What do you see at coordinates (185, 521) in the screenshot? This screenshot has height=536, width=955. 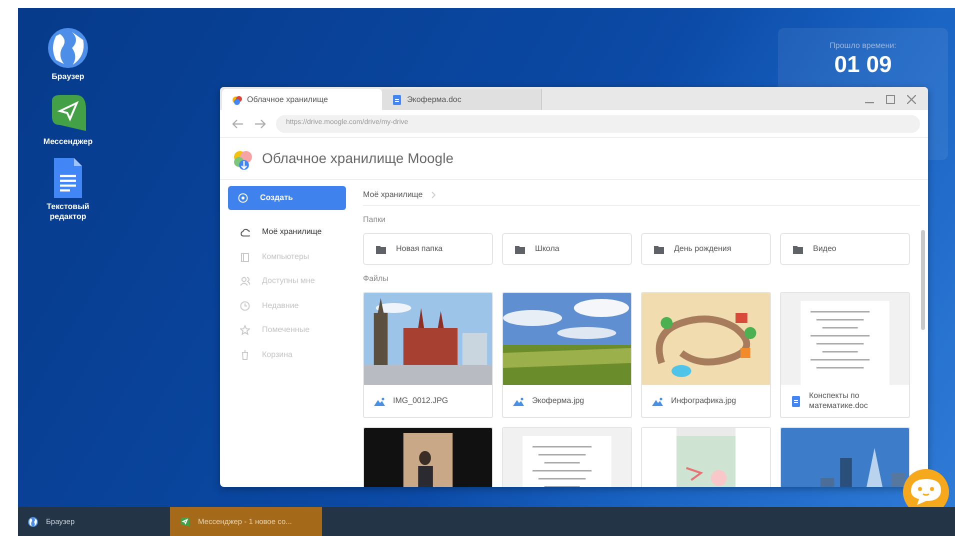 I see `send-message-icon` at bounding box center [185, 521].